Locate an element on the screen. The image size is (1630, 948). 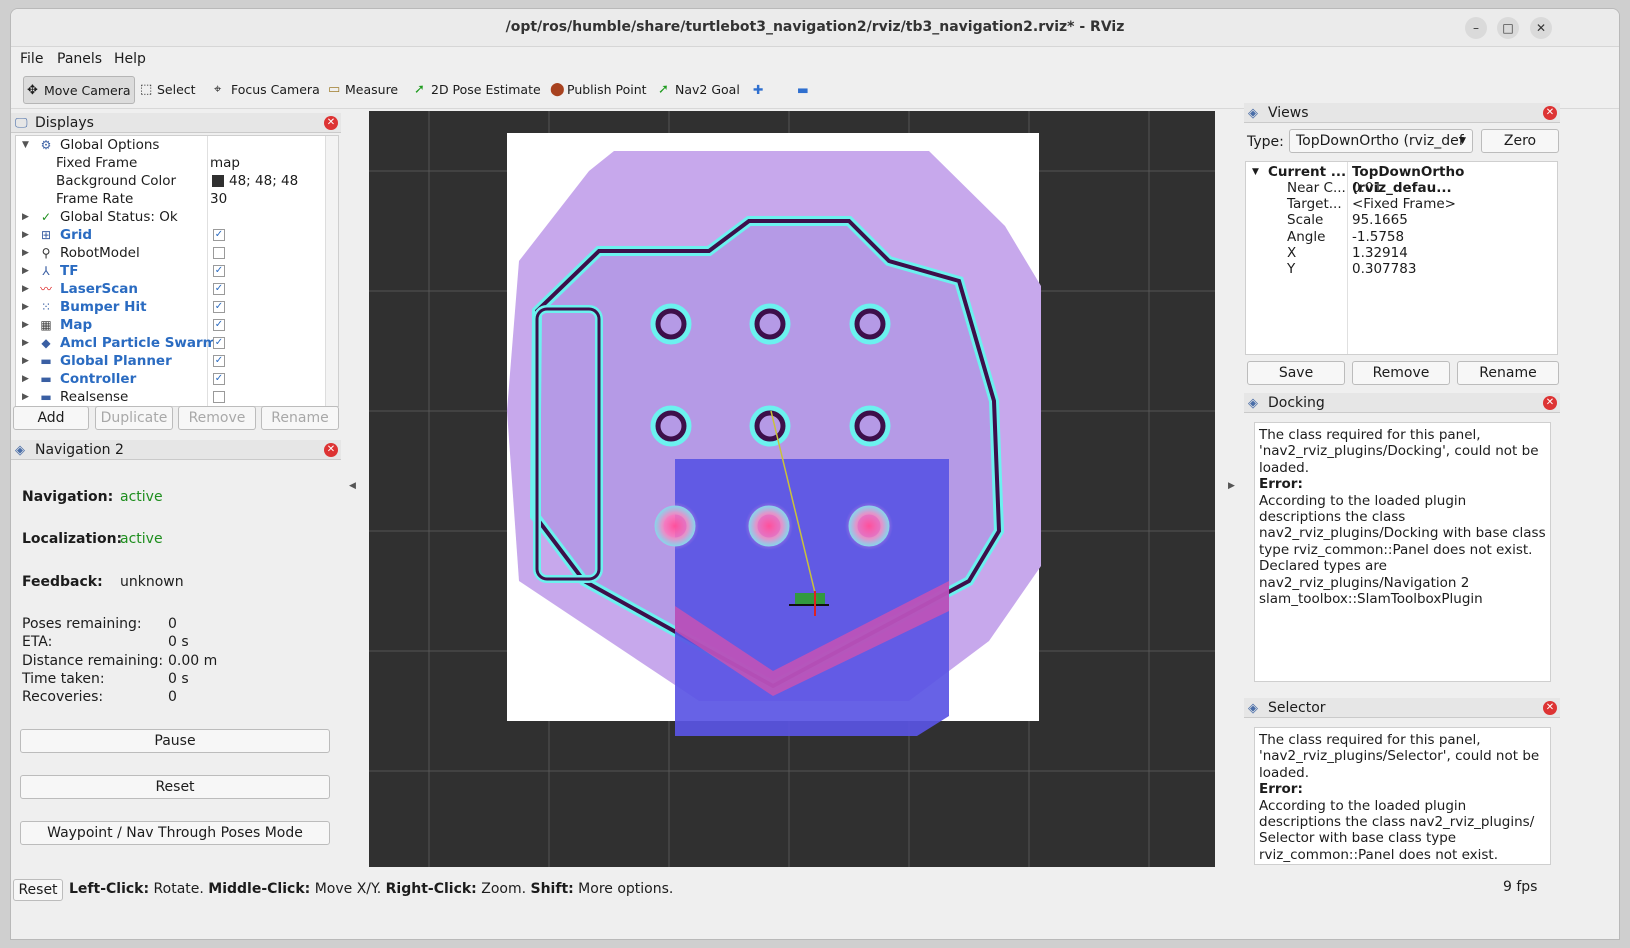
publish-point-icon: ⬤ is located at coordinates (557, 89).